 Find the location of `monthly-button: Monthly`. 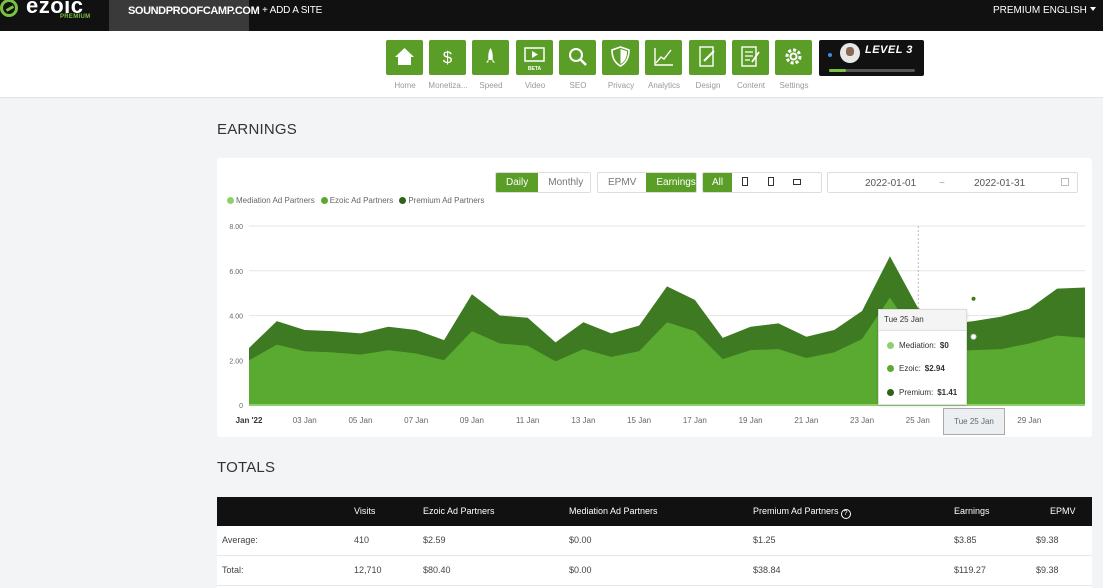

monthly-button: Monthly is located at coordinates (564, 182).